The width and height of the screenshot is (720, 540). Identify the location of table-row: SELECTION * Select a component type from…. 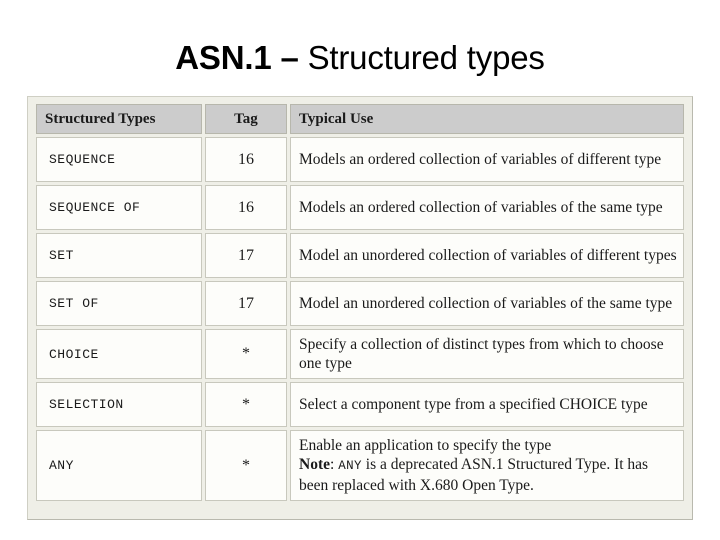
(360, 404).